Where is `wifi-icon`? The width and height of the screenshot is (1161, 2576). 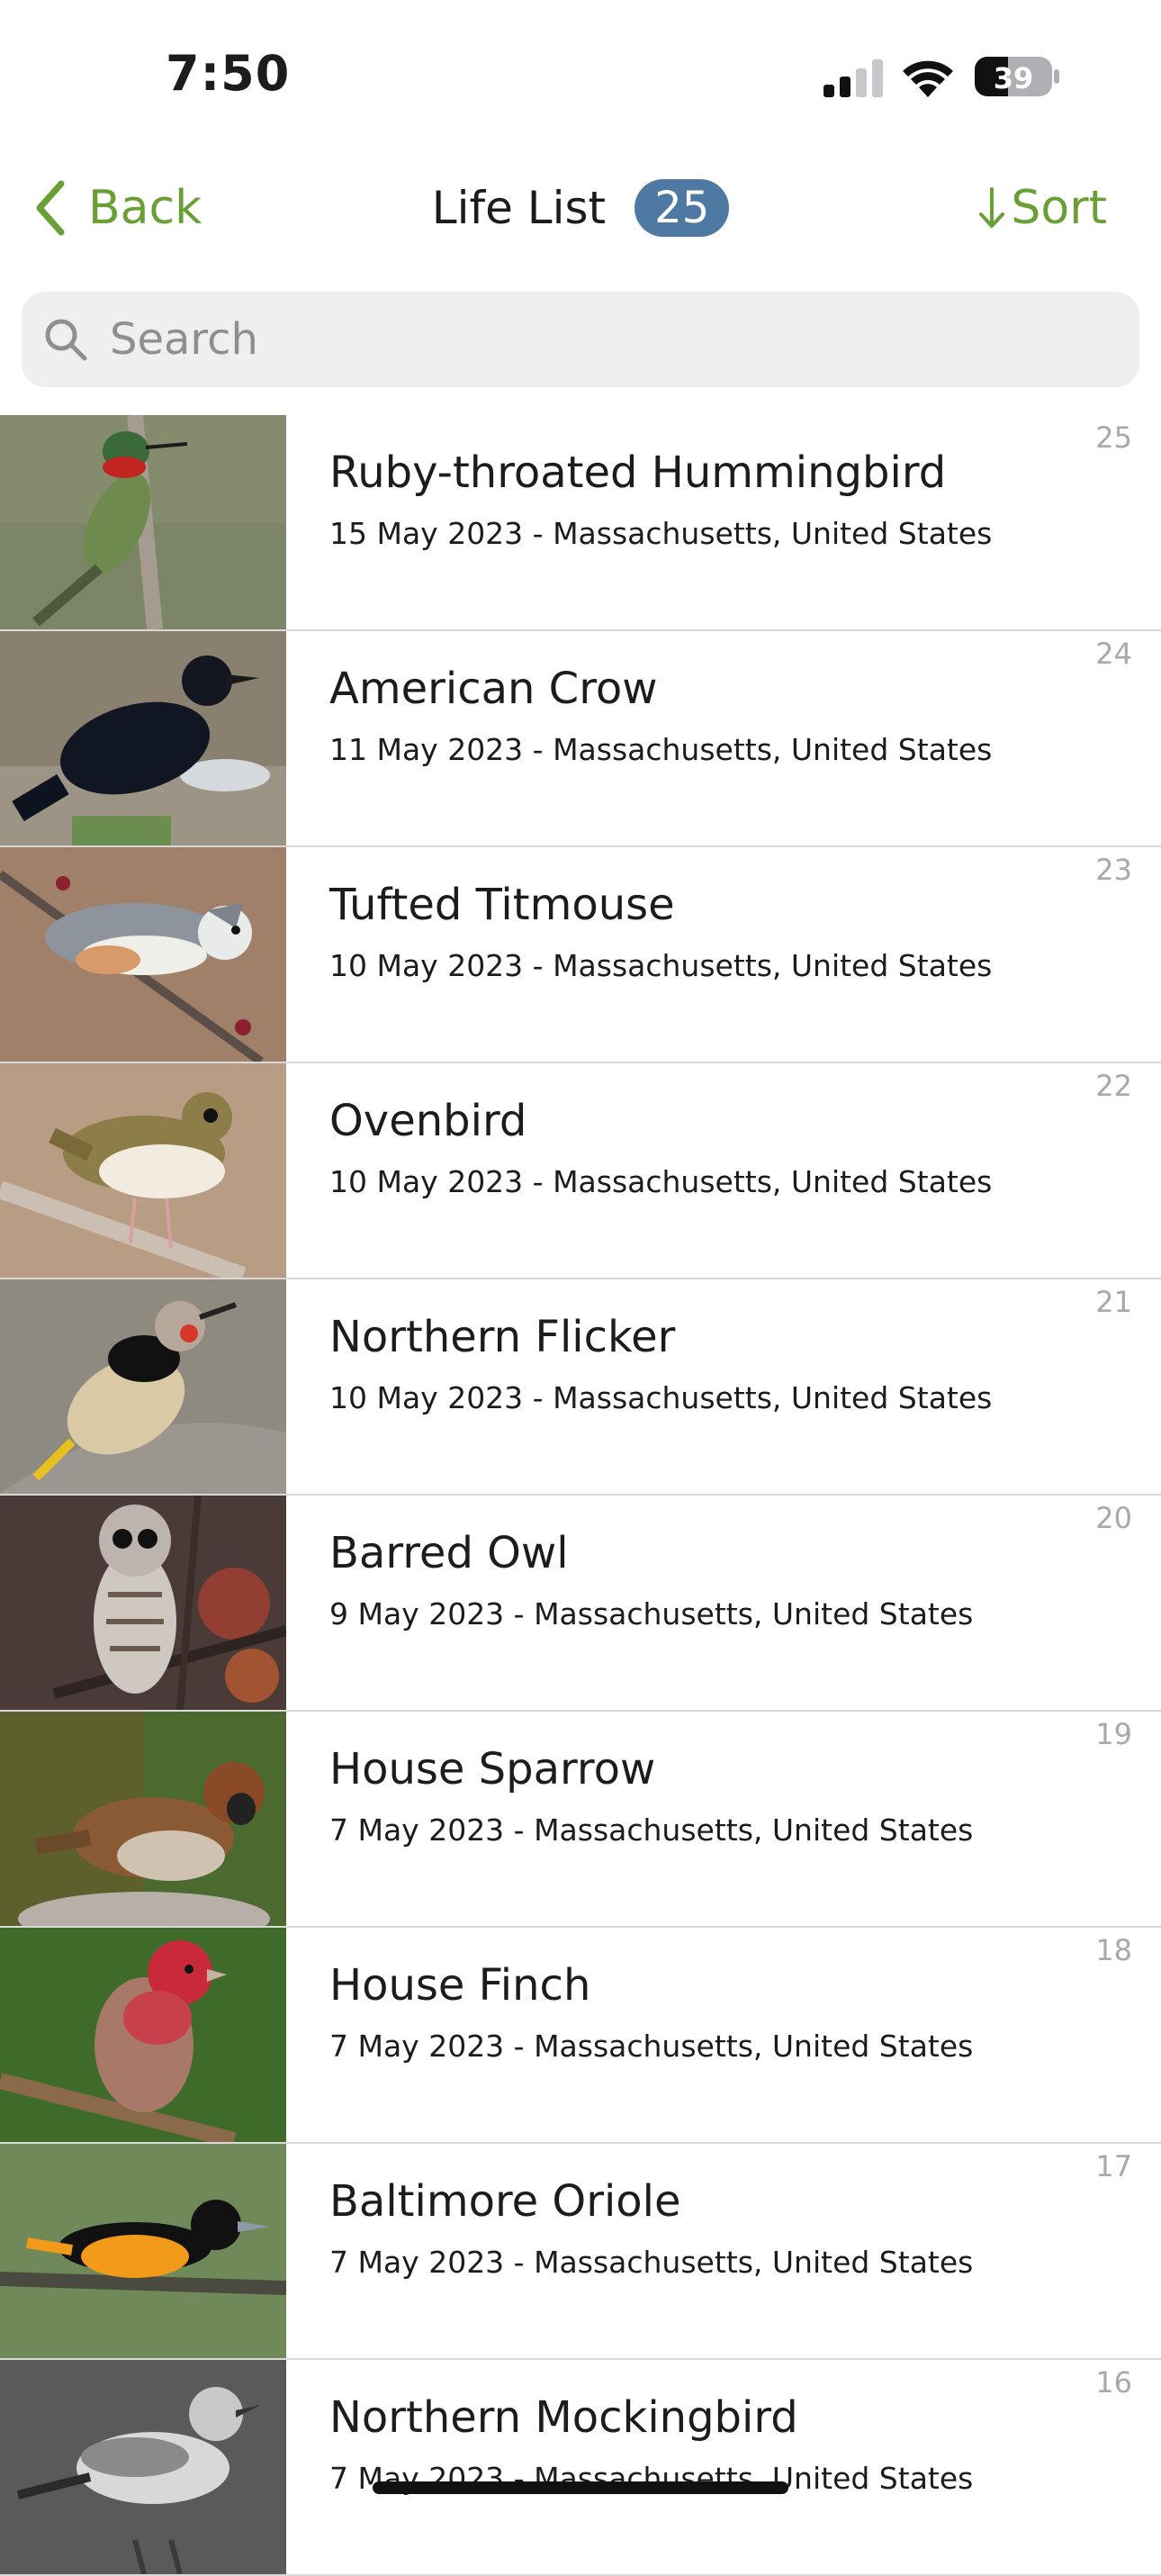 wifi-icon is located at coordinates (928, 78).